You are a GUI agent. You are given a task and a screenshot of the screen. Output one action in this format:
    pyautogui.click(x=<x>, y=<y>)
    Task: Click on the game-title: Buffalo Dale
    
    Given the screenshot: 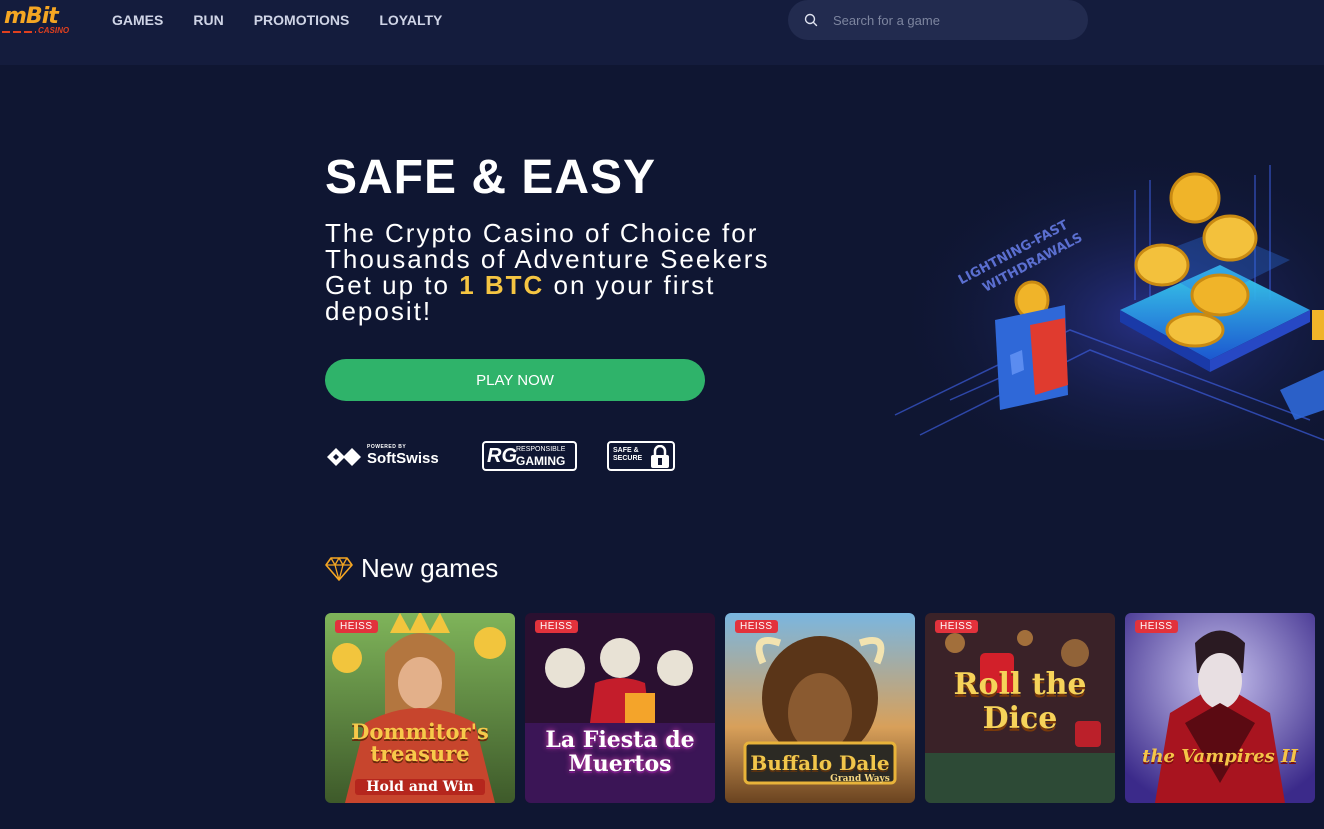 What is the action you would take?
    pyautogui.click(x=820, y=763)
    